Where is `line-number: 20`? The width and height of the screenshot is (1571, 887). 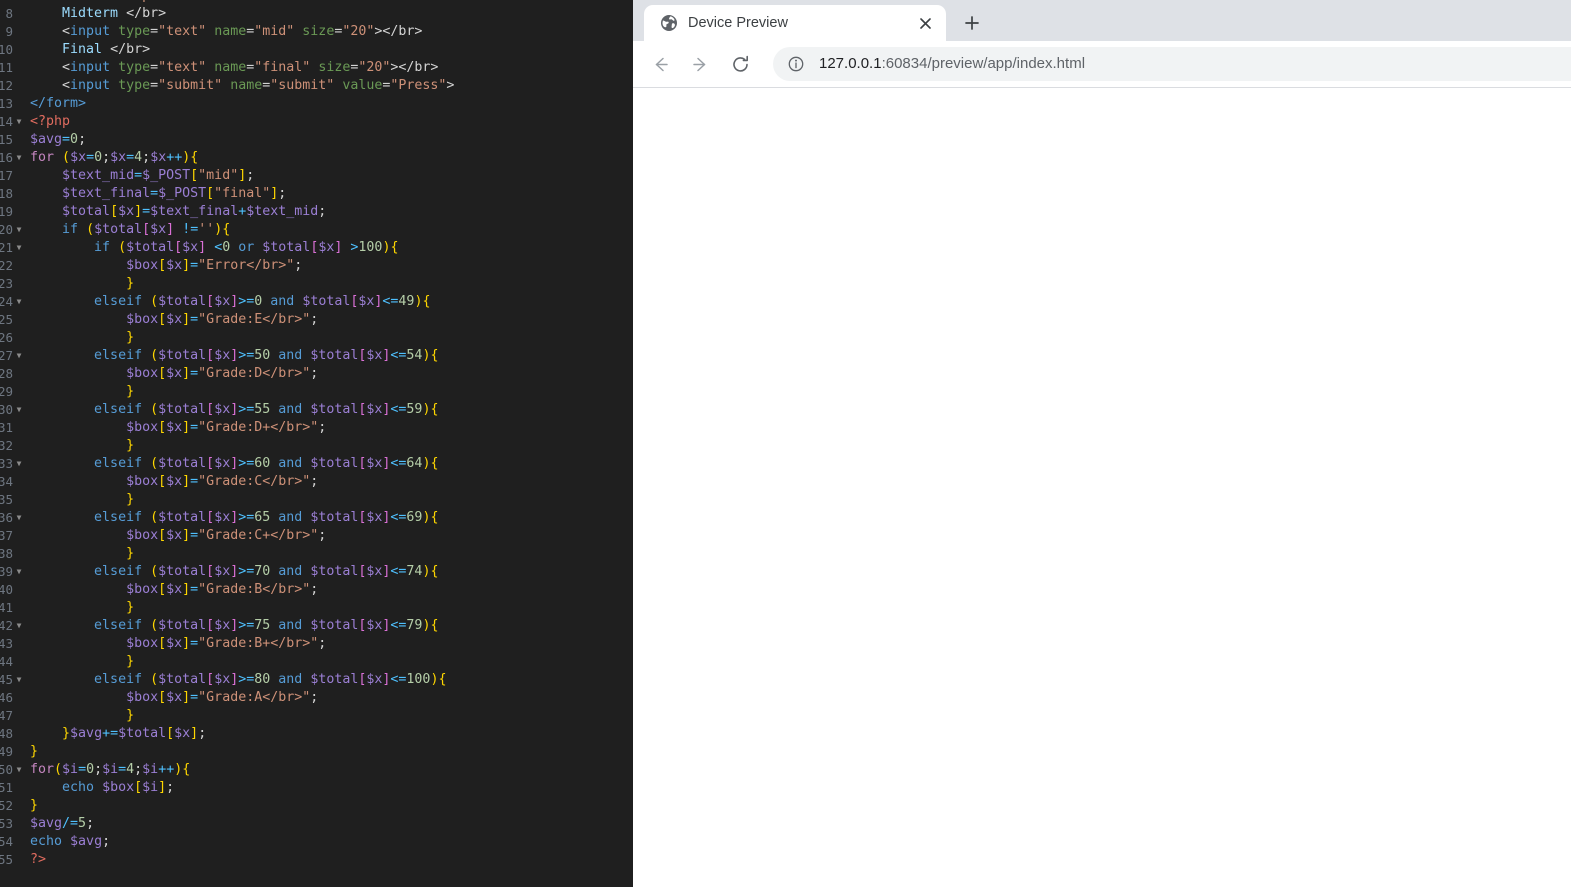
line-number: 20 is located at coordinates (6, 229).